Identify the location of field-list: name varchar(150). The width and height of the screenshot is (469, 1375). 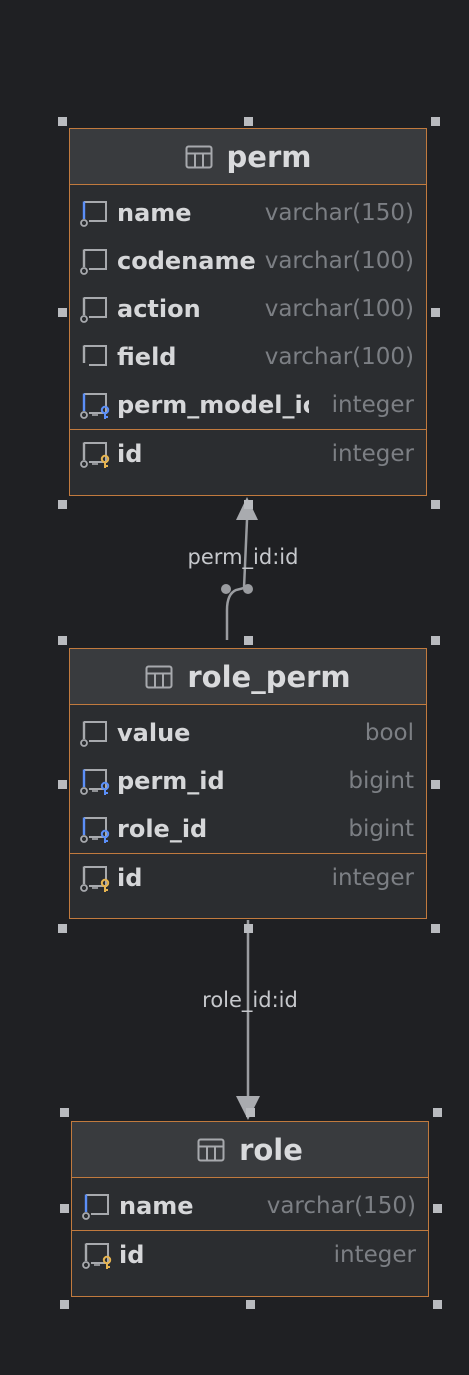
(250, 1204).